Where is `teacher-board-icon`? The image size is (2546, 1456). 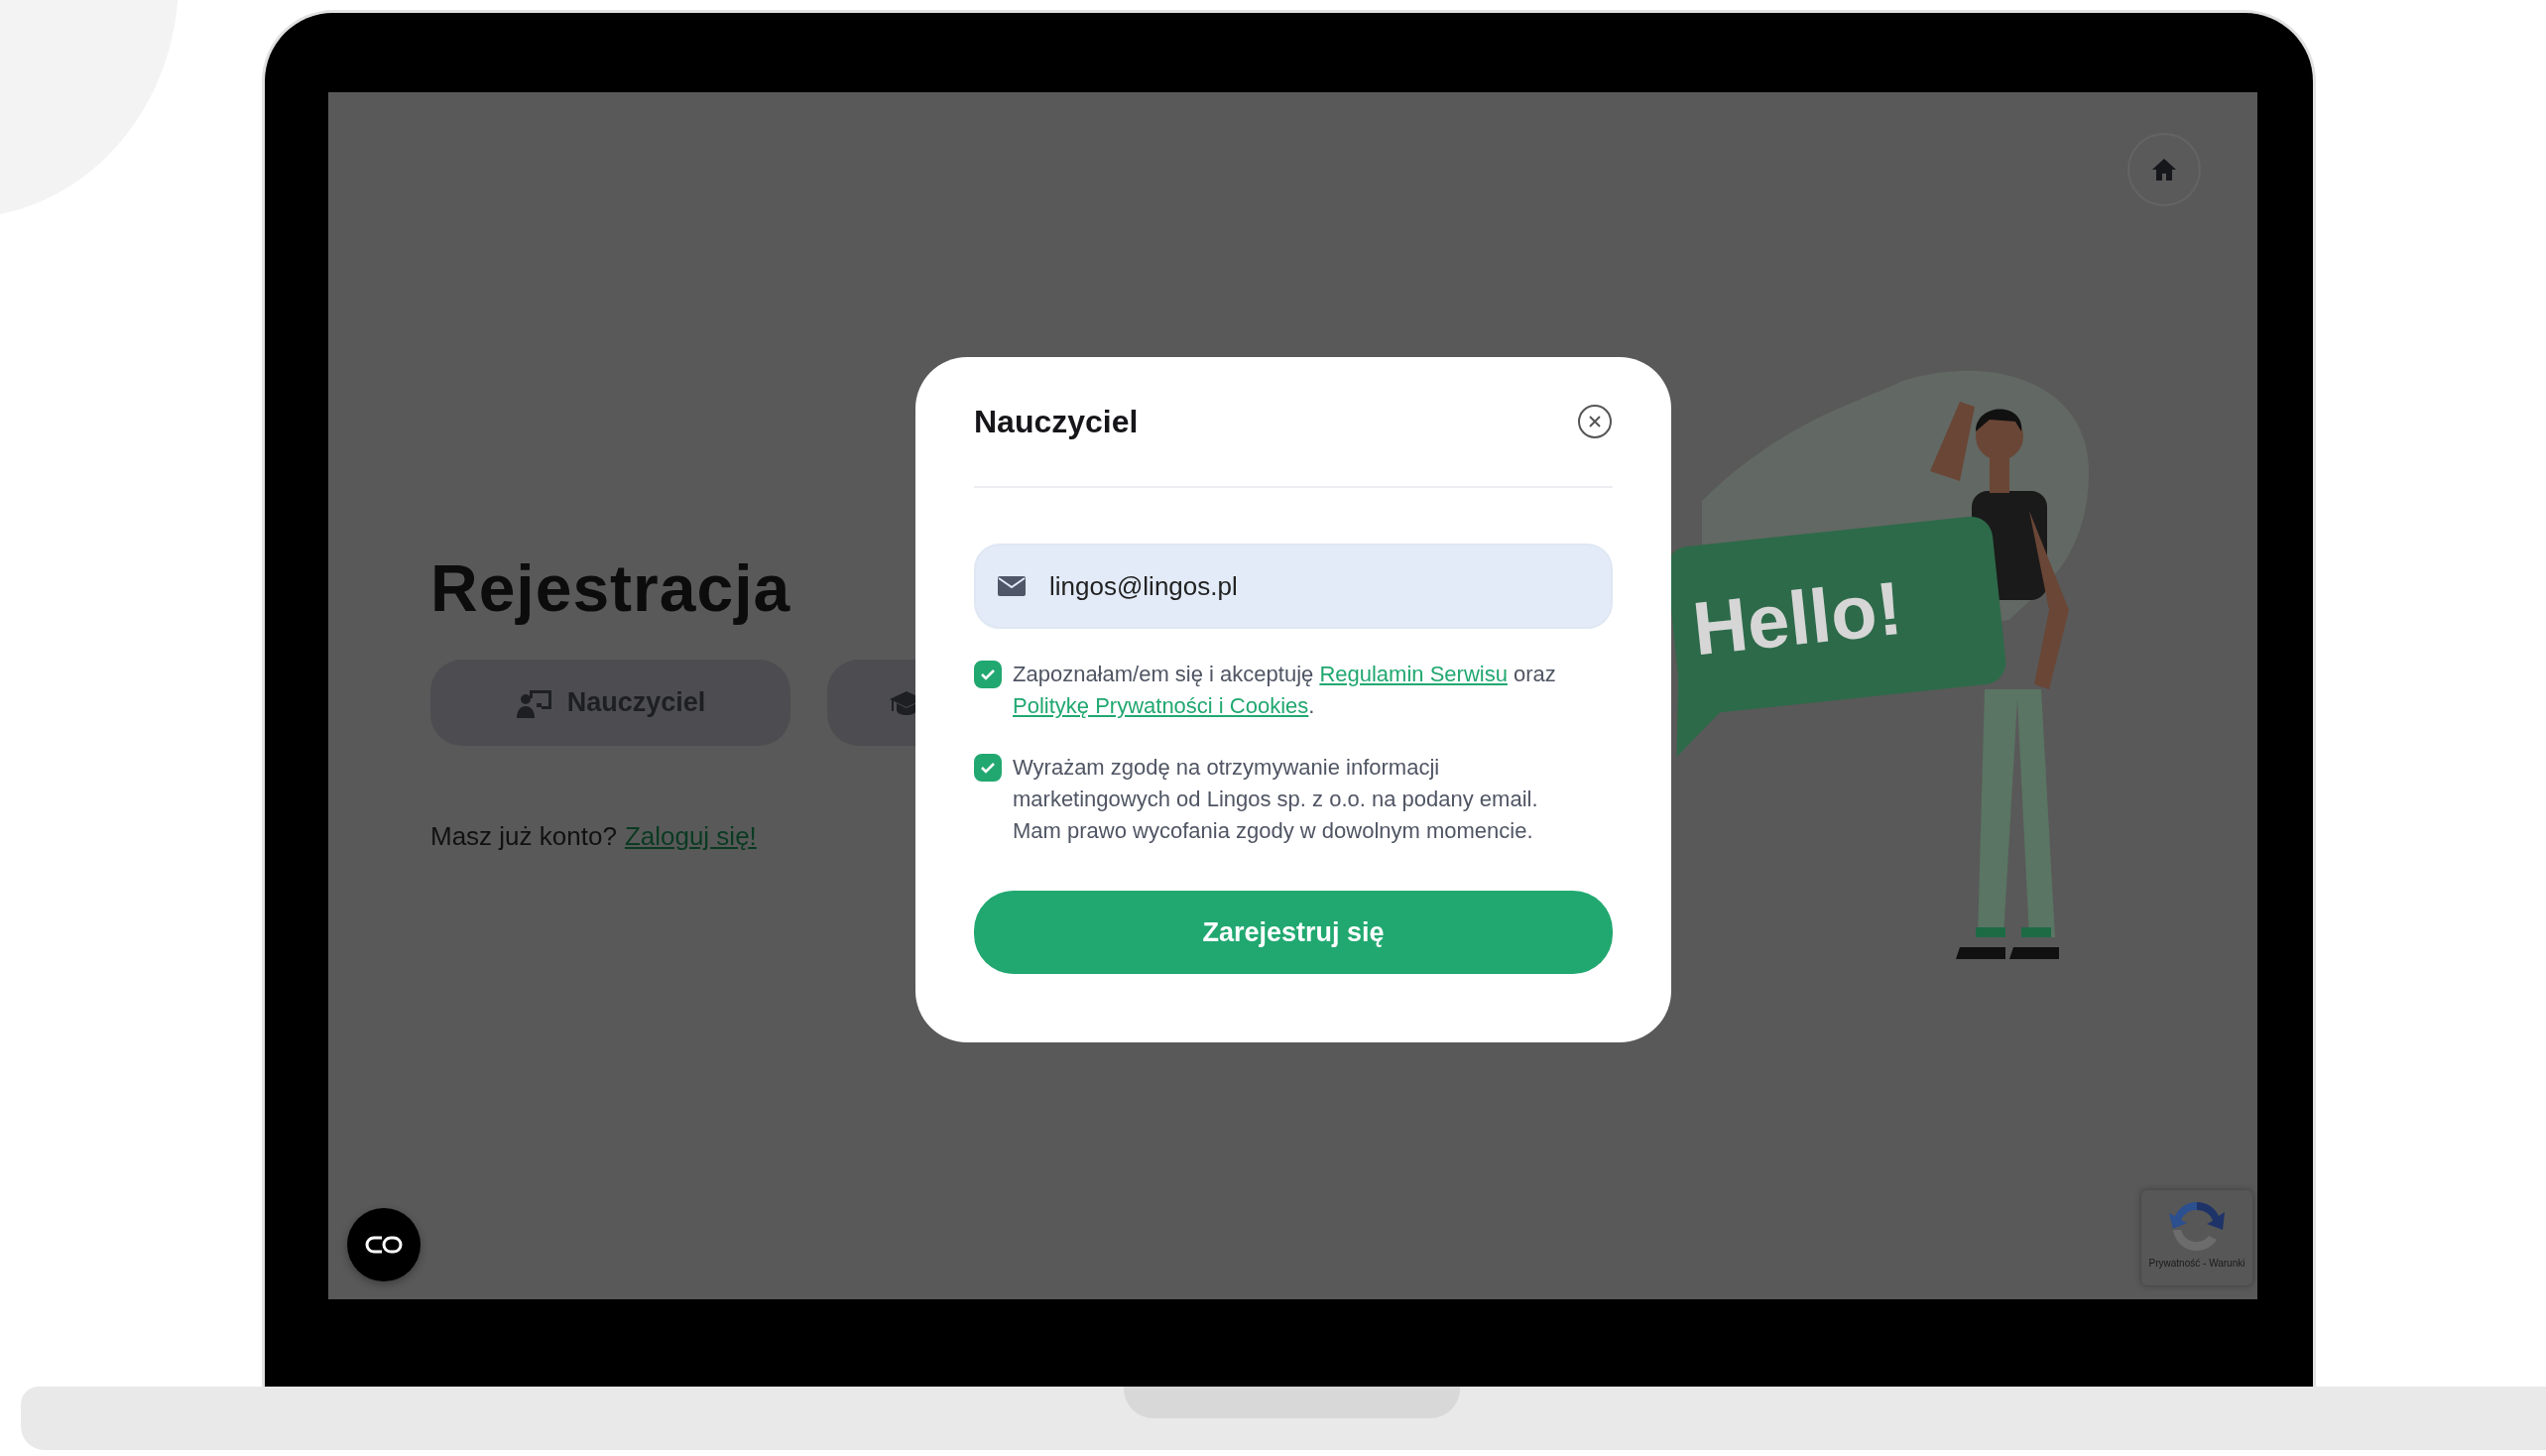
teacher-board-icon is located at coordinates (534, 702).